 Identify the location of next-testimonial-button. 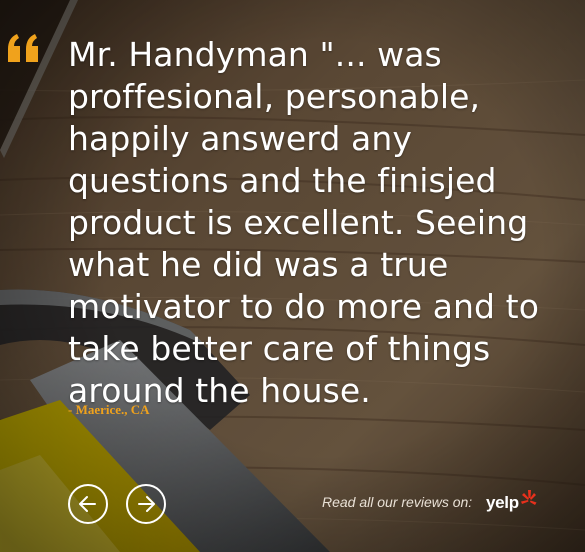
(146, 504).